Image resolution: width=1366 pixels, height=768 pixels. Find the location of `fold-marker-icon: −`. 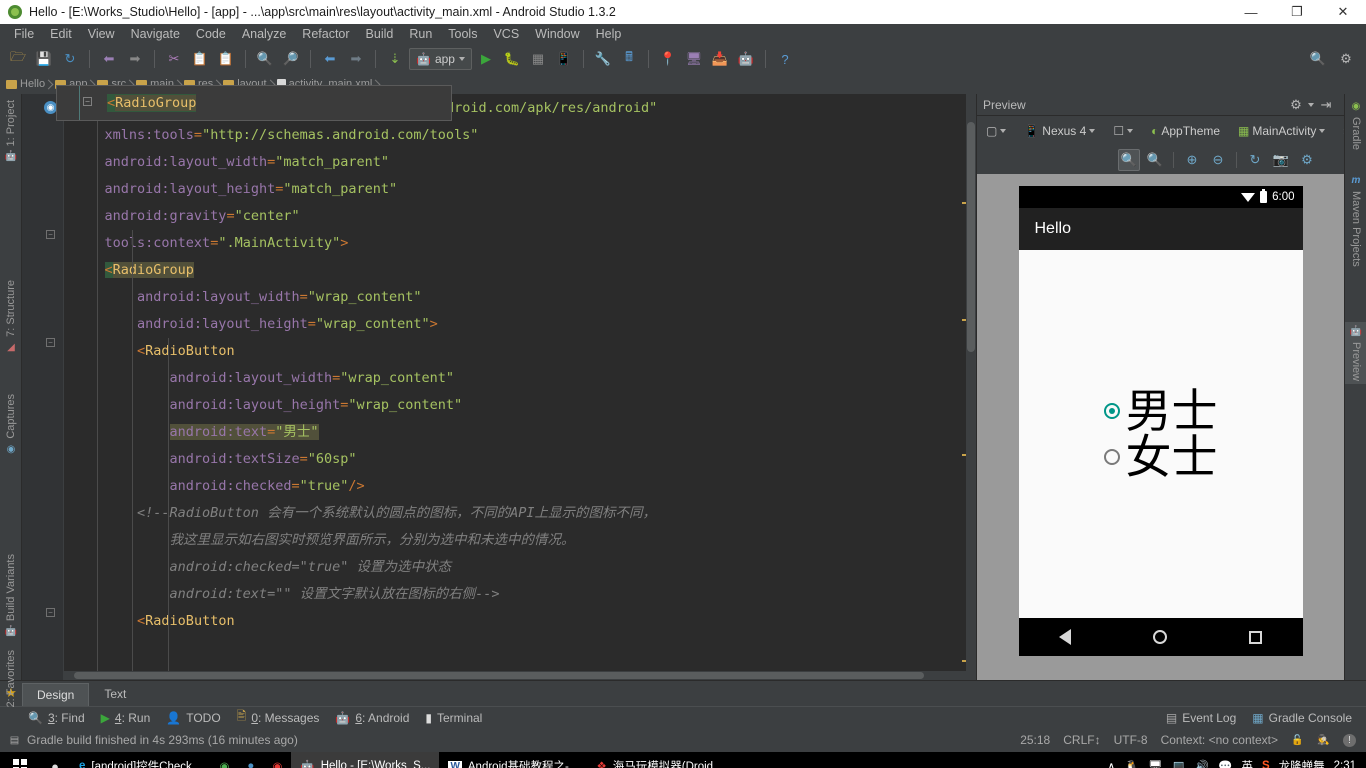

fold-marker-icon: − is located at coordinates (87, 101).